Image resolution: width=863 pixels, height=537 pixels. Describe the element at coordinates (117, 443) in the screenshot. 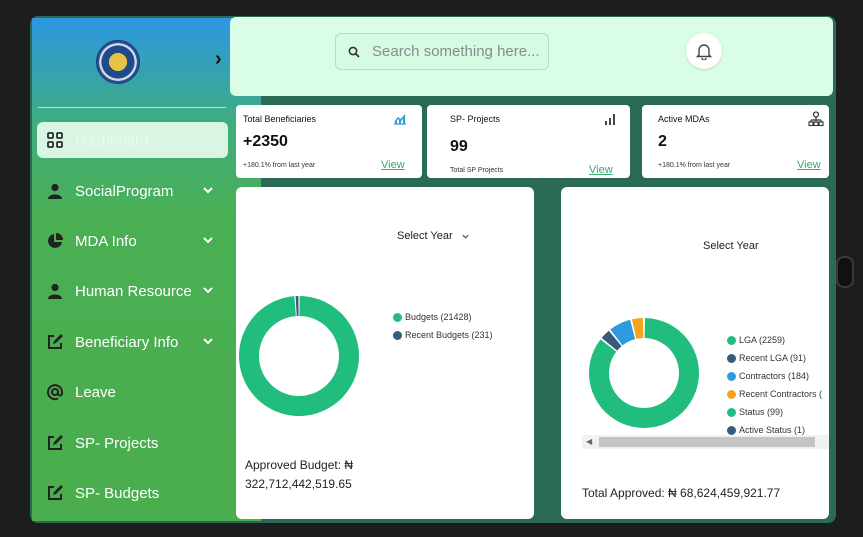

I see `sidebar-item-label: SP- Projects` at that location.